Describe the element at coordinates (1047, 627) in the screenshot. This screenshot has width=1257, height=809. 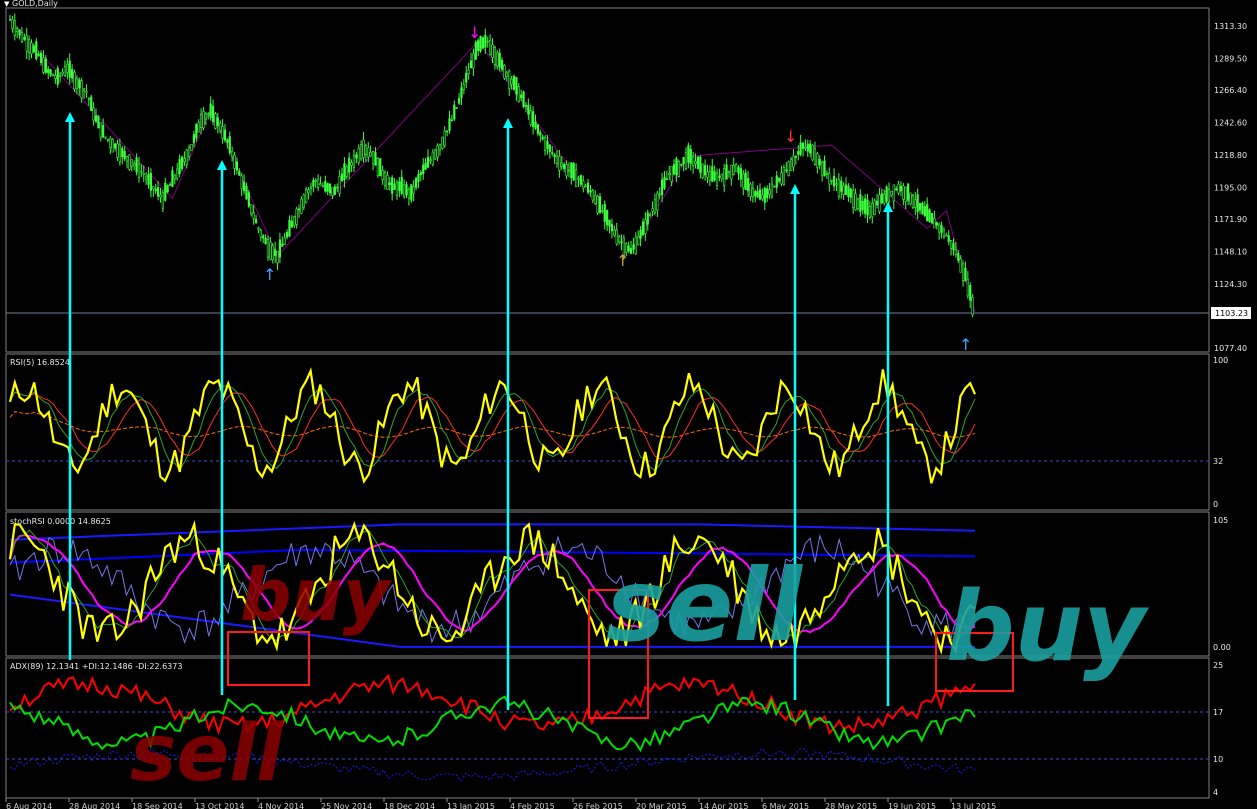
I see `annotation-buy-teal: buy` at that location.